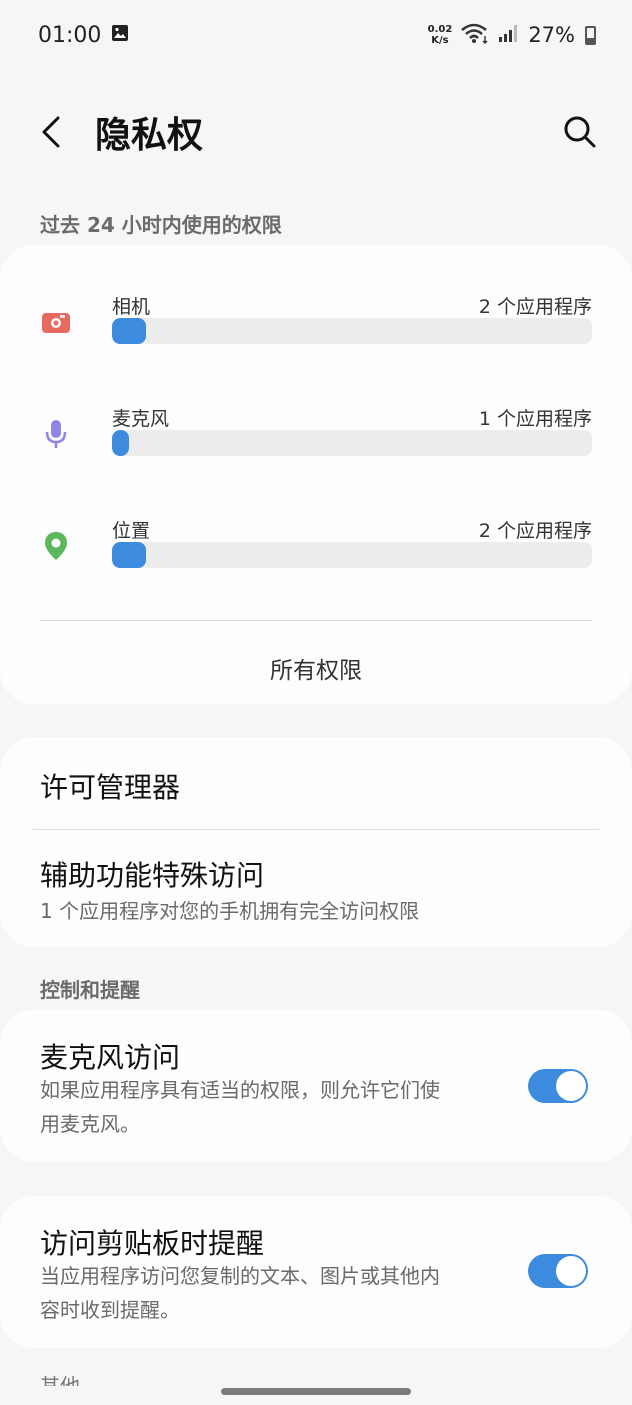  I want to click on mic-access-desc-line1: 如果应用程序具有适当的权限，则允许它们使, so click(240, 1090).